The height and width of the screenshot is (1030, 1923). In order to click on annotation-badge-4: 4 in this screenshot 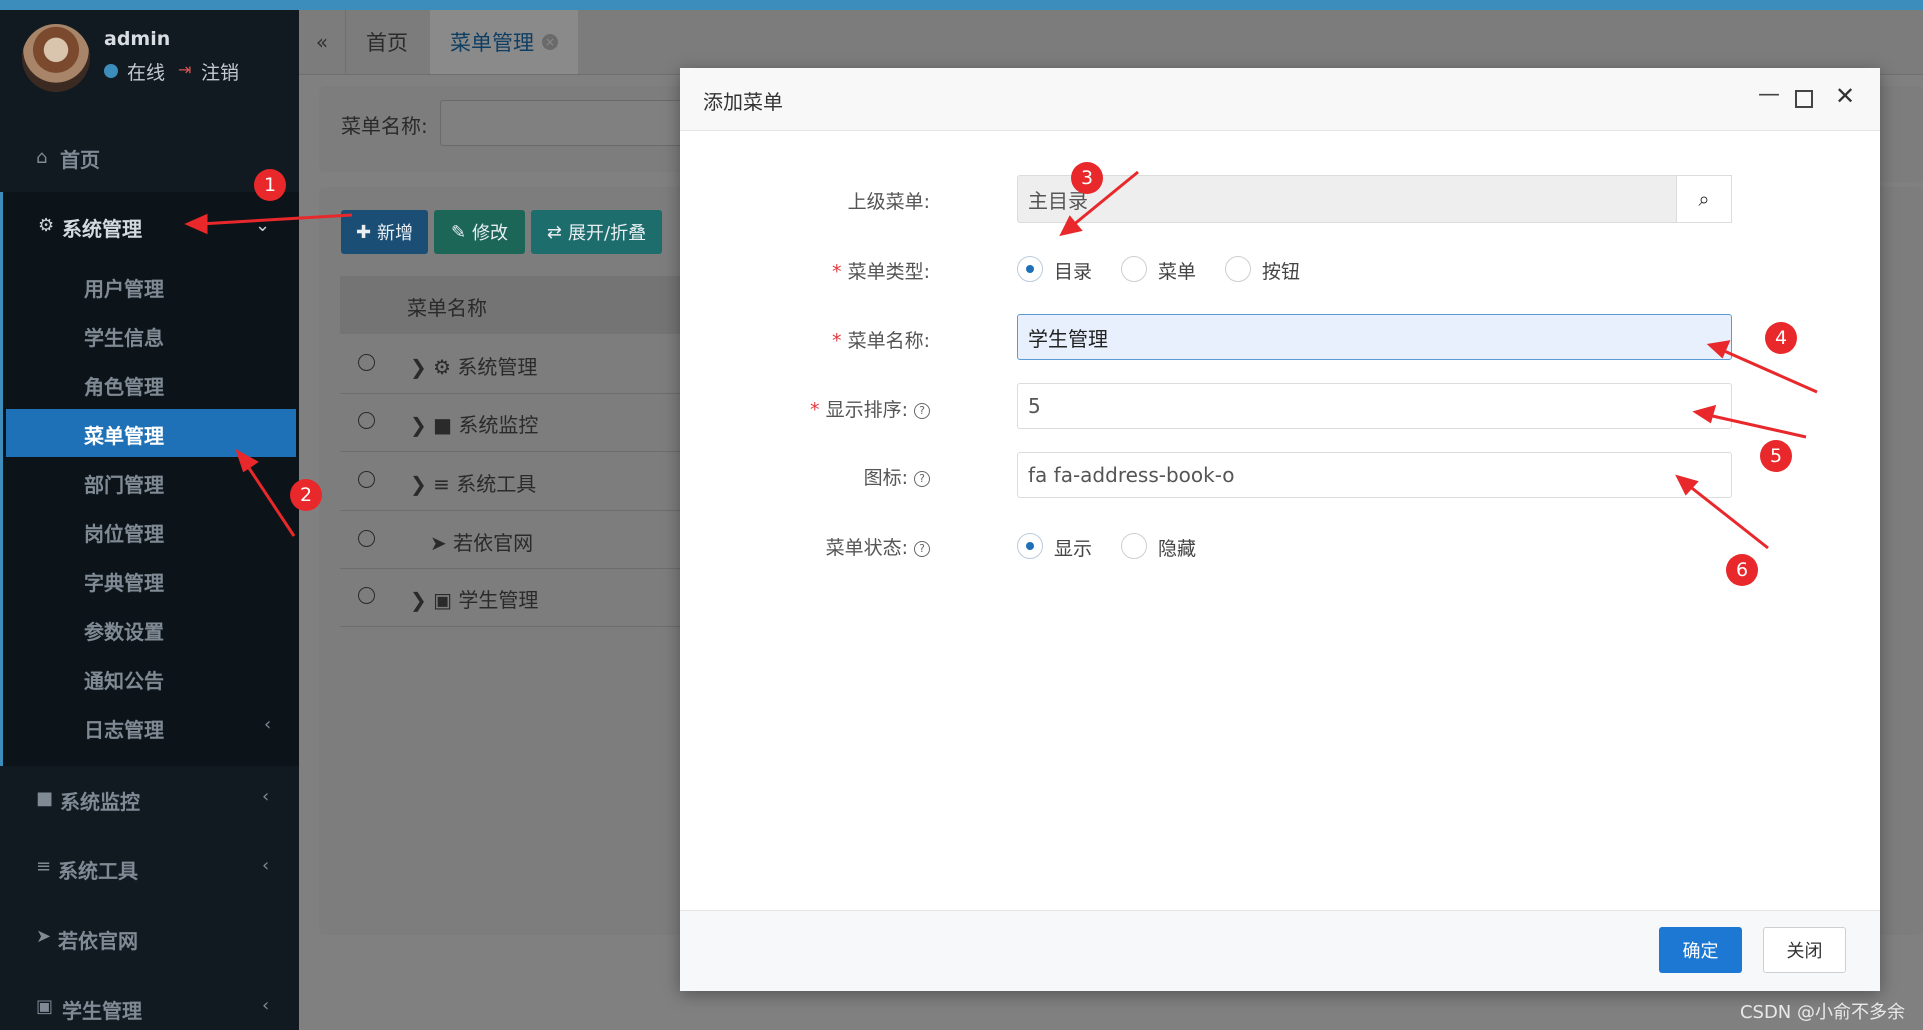, I will do `click(1781, 338)`.